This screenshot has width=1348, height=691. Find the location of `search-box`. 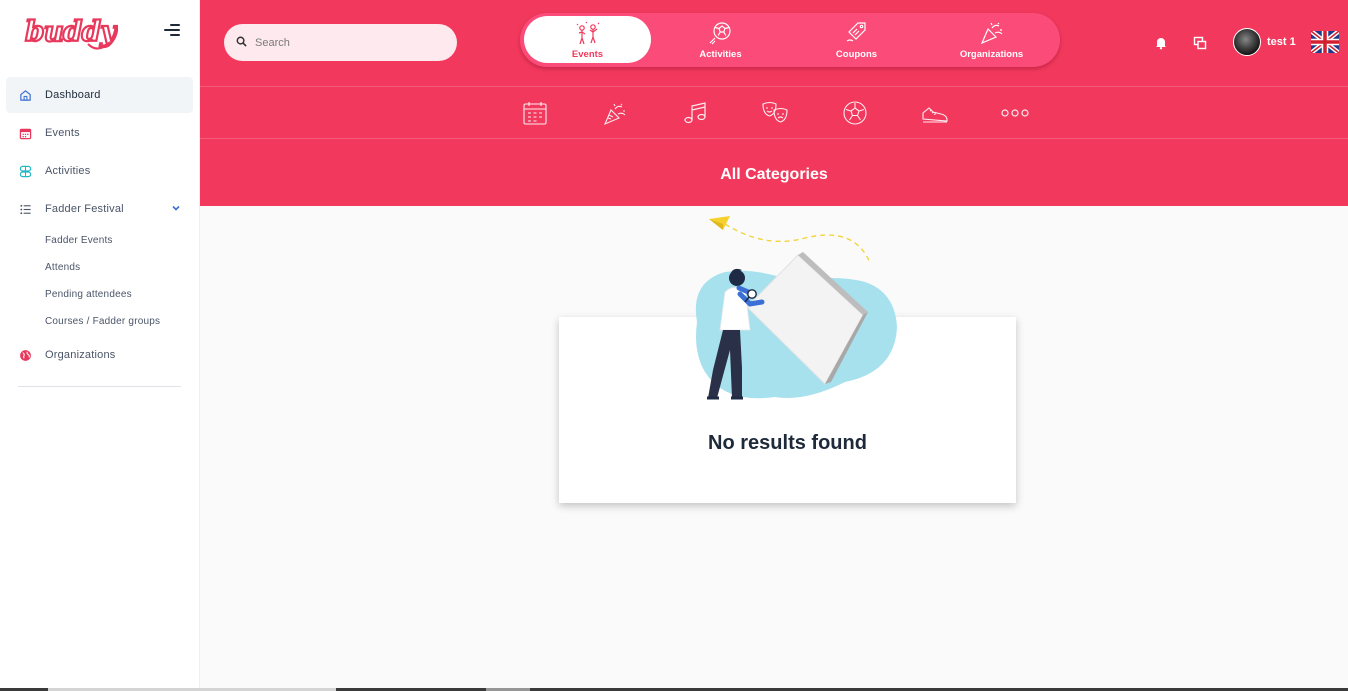

search-box is located at coordinates (340, 42).